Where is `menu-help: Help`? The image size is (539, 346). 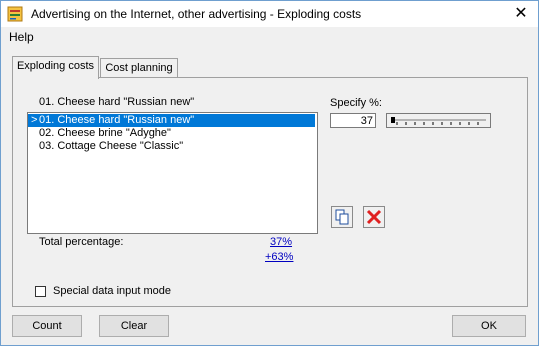
menu-help: Help is located at coordinates (21, 37).